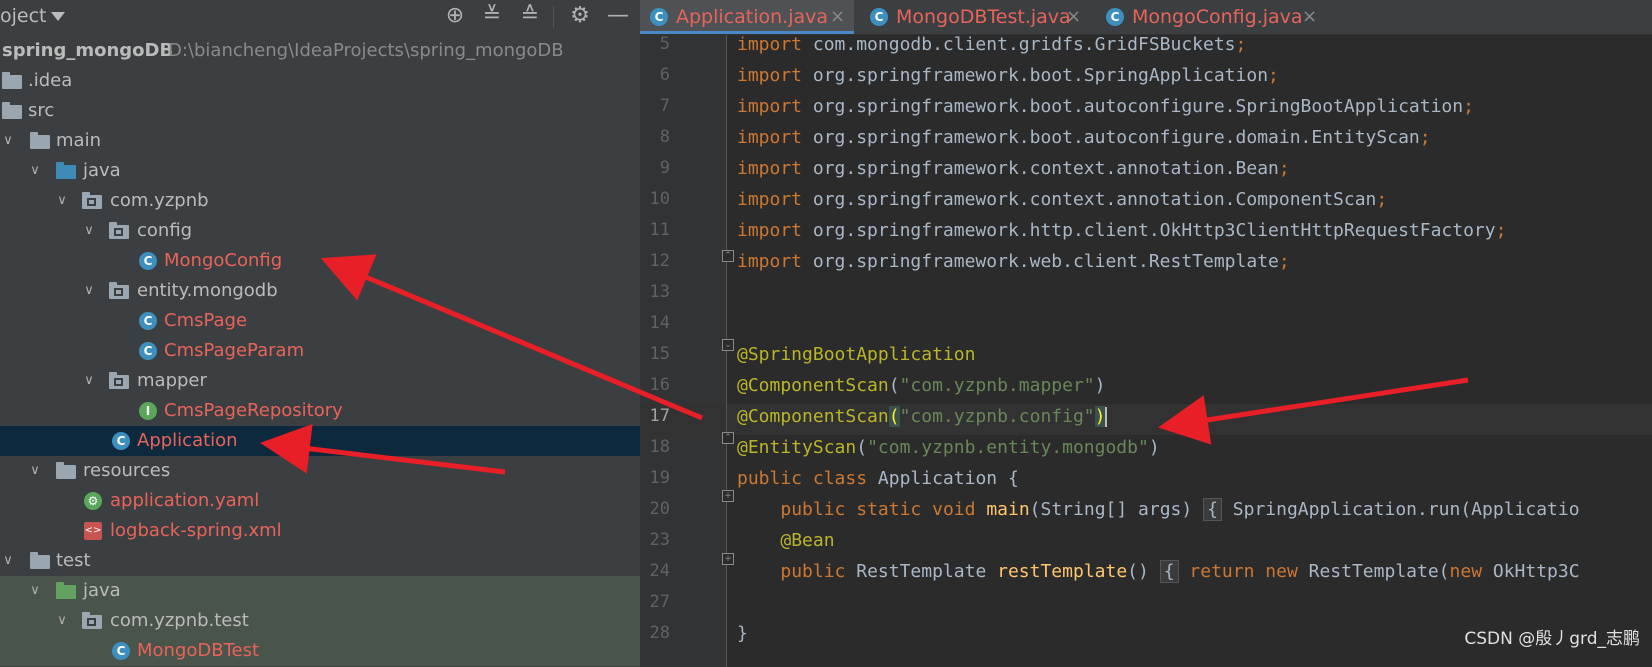 This screenshot has height=667, width=1652. What do you see at coordinates (320, 441) in the screenshot?
I see `tree-item-application: C Application` at bounding box center [320, 441].